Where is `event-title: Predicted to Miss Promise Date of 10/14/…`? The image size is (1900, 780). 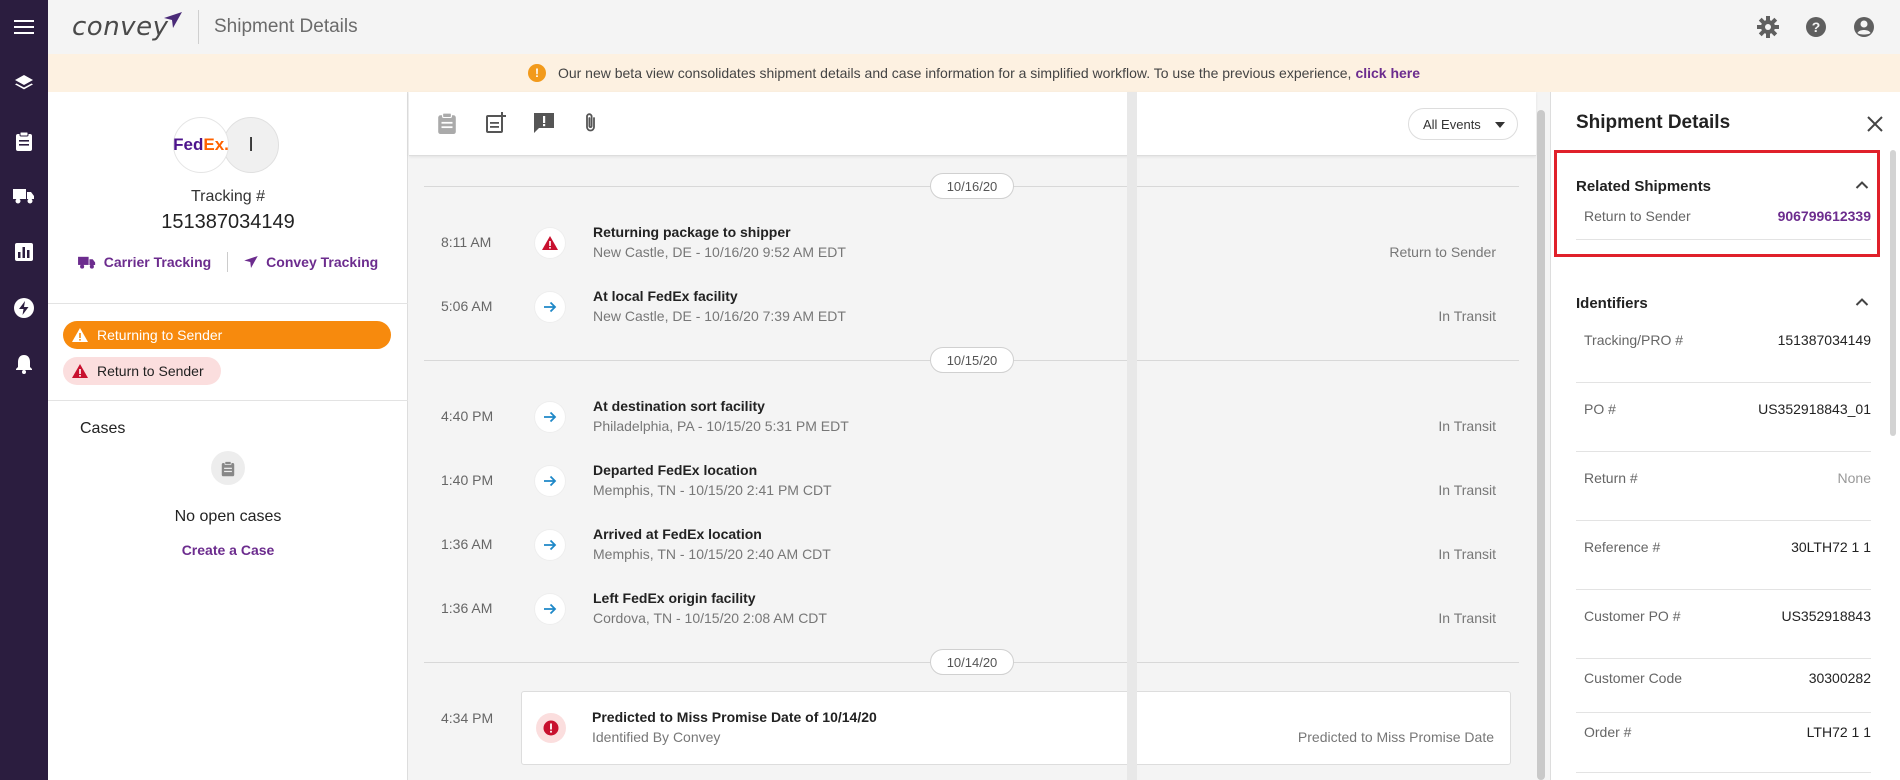
event-title: Predicted to Miss Promise Date of 10/14/… is located at coordinates (734, 717).